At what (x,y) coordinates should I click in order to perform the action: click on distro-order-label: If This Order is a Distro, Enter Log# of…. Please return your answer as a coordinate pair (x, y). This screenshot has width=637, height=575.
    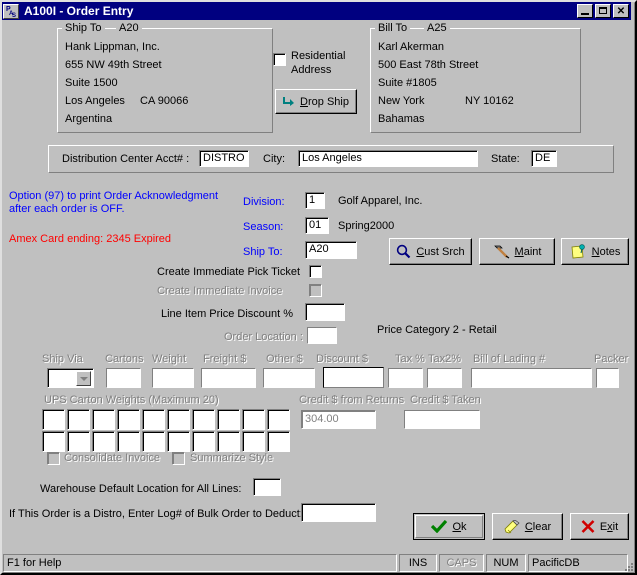
    Looking at the image, I should click on (156, 514).